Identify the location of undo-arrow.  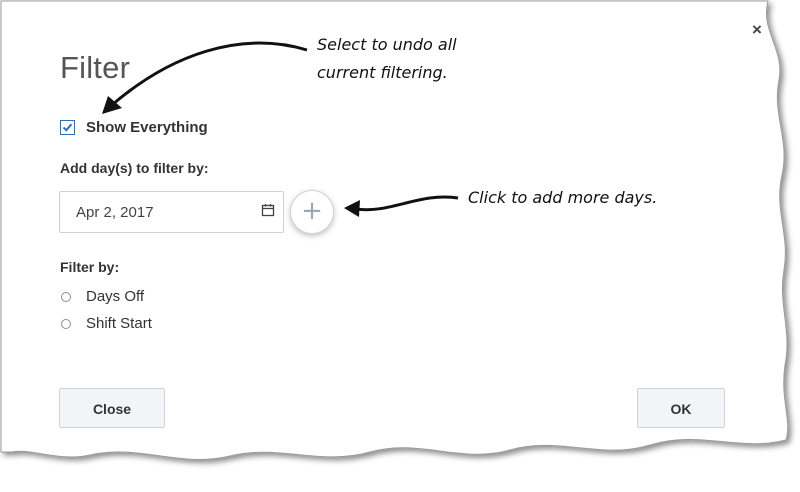
(209, 74).